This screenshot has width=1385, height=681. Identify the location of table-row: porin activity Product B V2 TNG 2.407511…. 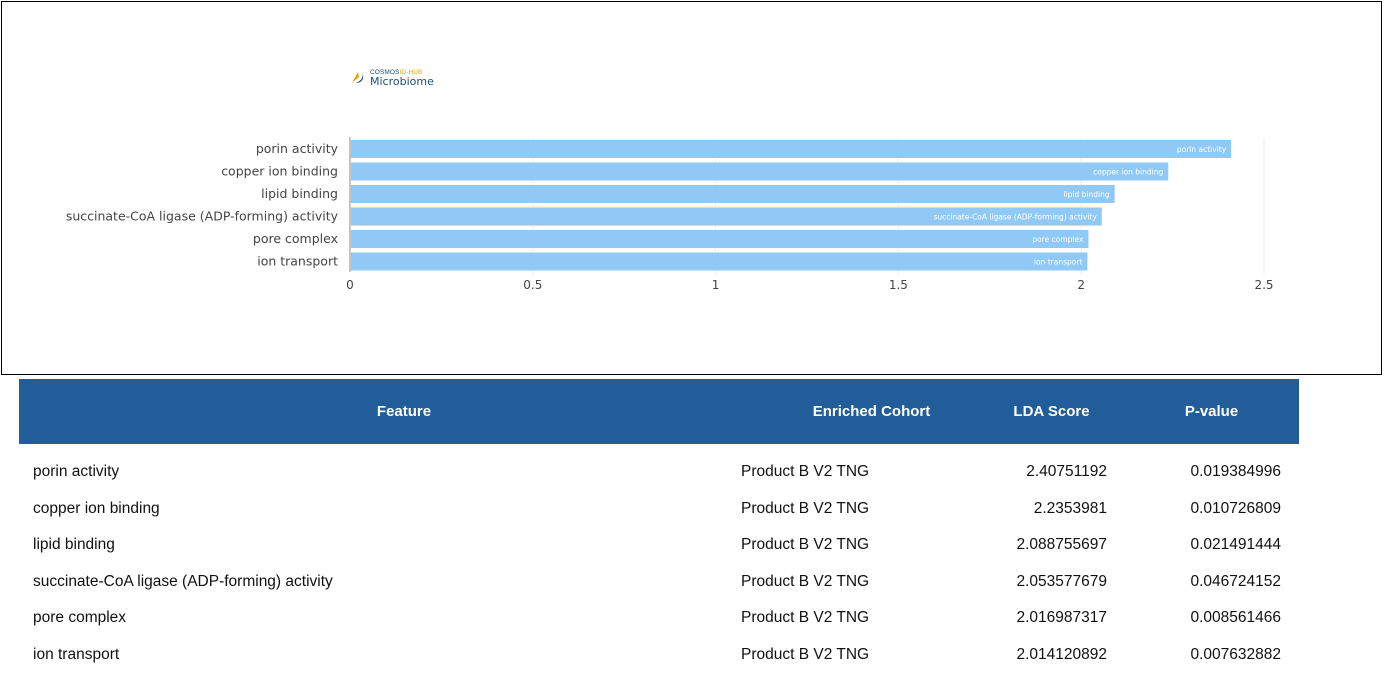
(659, 472).